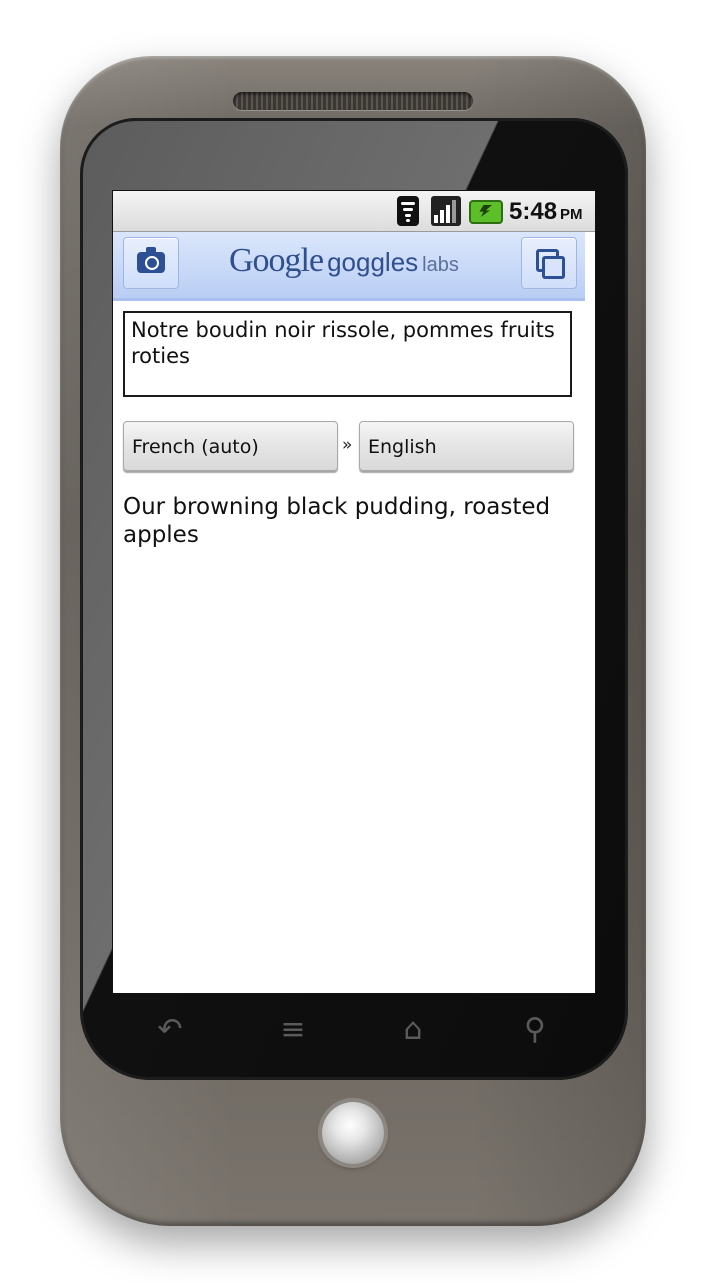 The height and width of the screenshot is (1283, 704). Describe the element at coordinates (353, 101) in the screenshot. I see `earpiece-speaker` at that location.